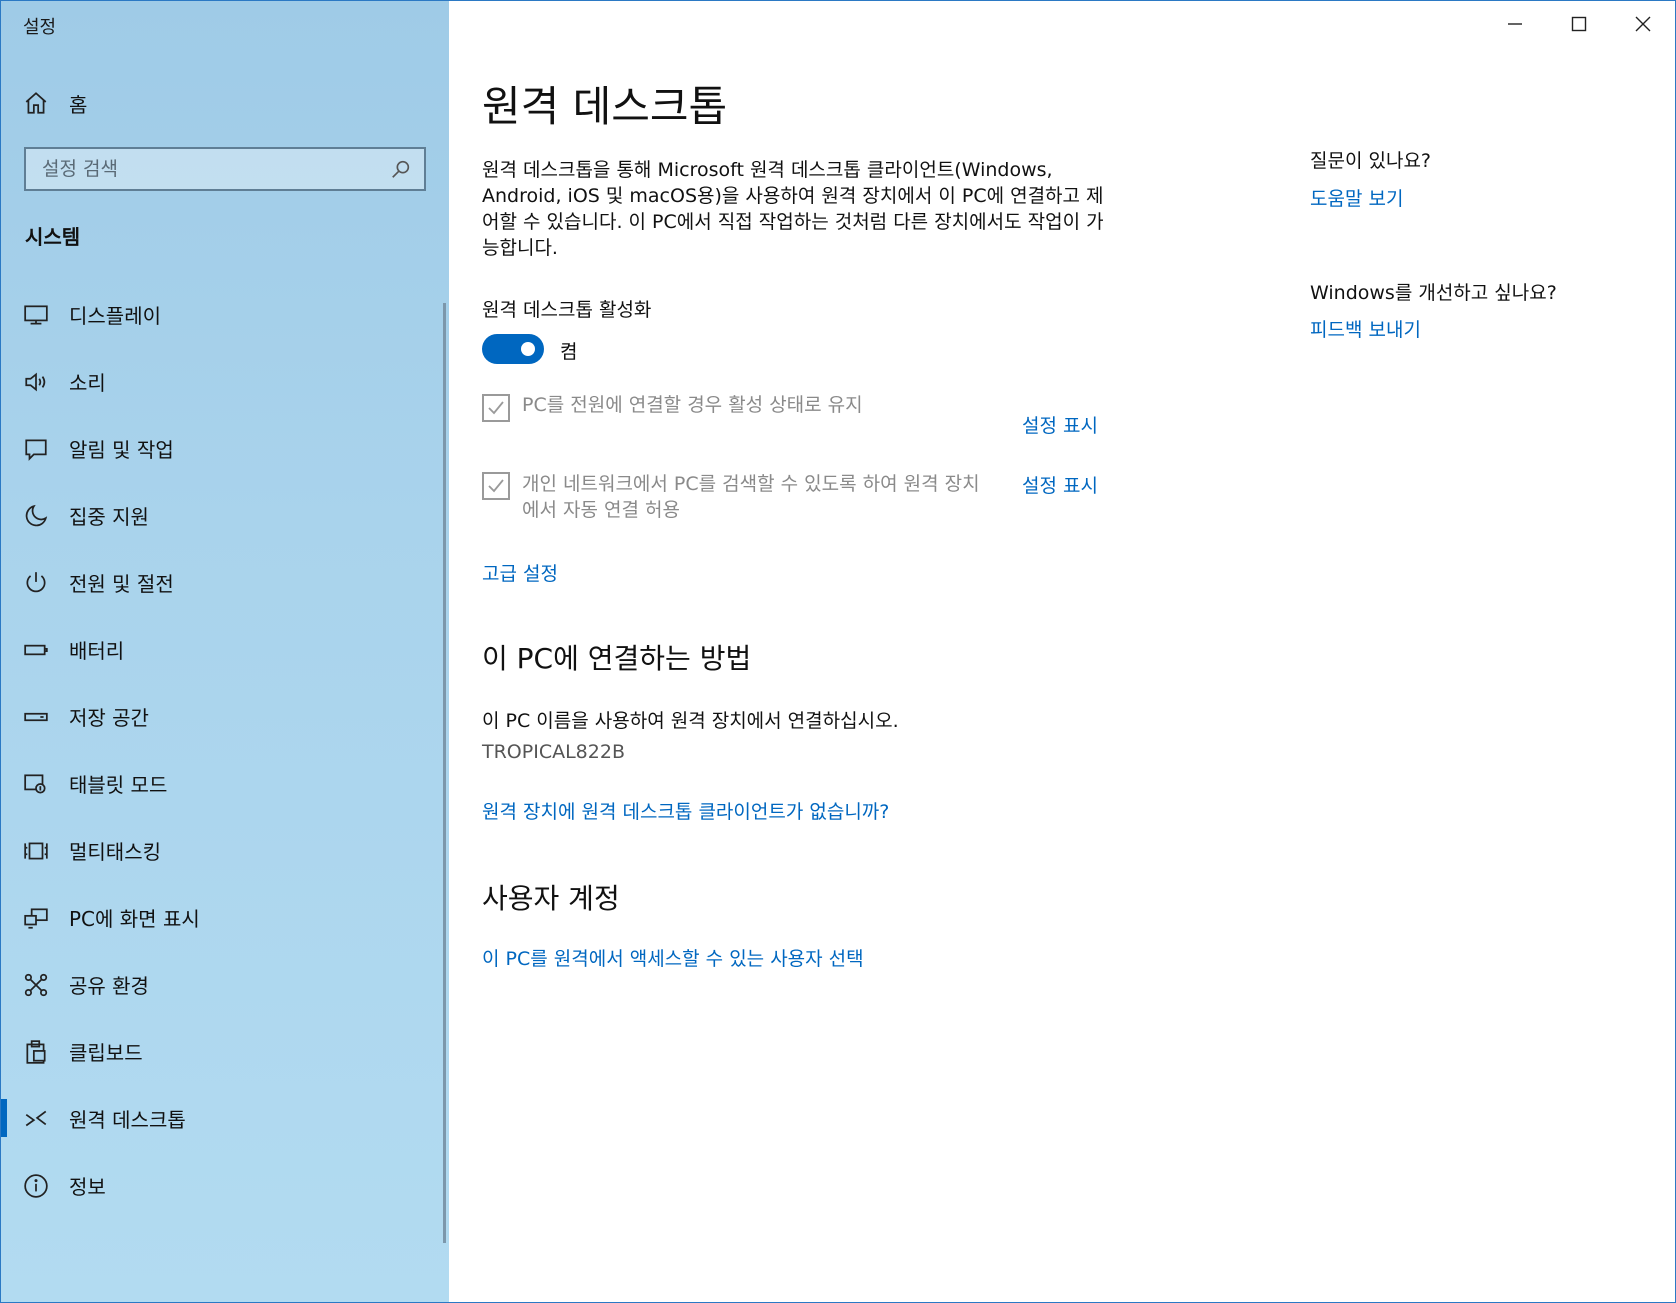 The height and width of the screenshot is (1303, 1676). Describe the element at coordinates (35, 783) in the screenshot. I see `tablet-icon` at that location.